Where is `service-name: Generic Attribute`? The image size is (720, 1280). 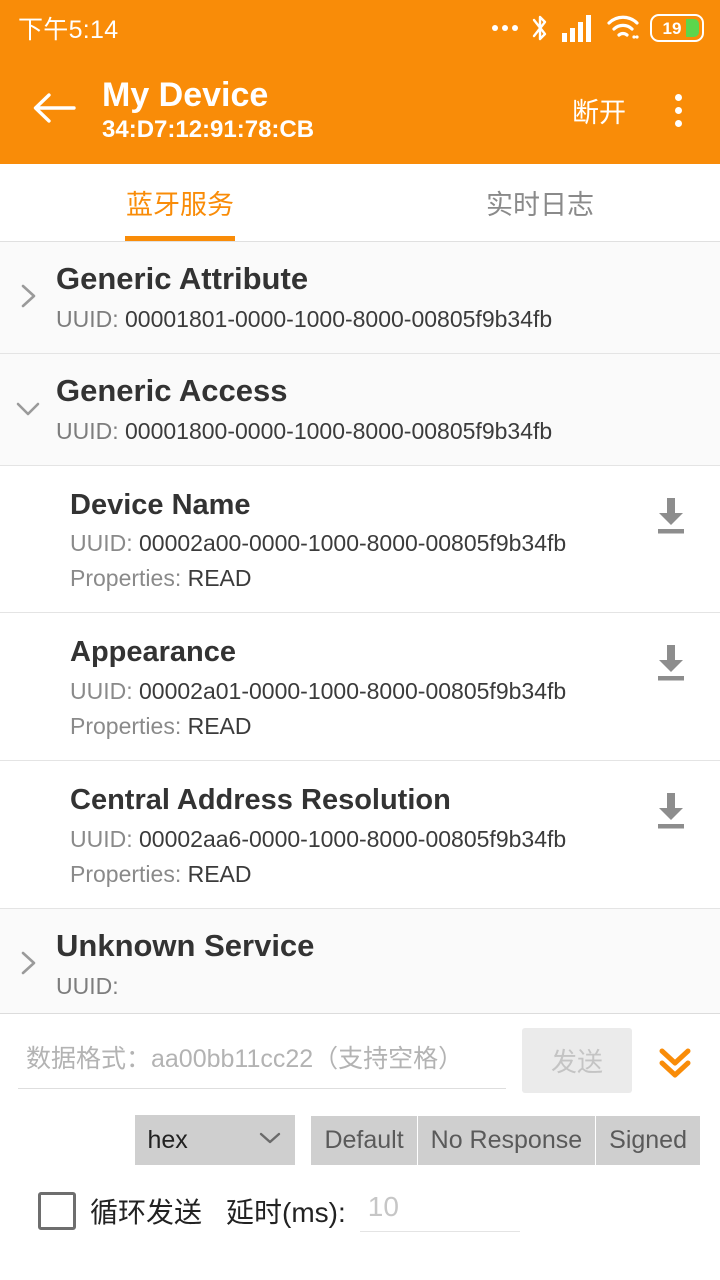
service-name: Generic Attribute is located at coordinates (182, 278).